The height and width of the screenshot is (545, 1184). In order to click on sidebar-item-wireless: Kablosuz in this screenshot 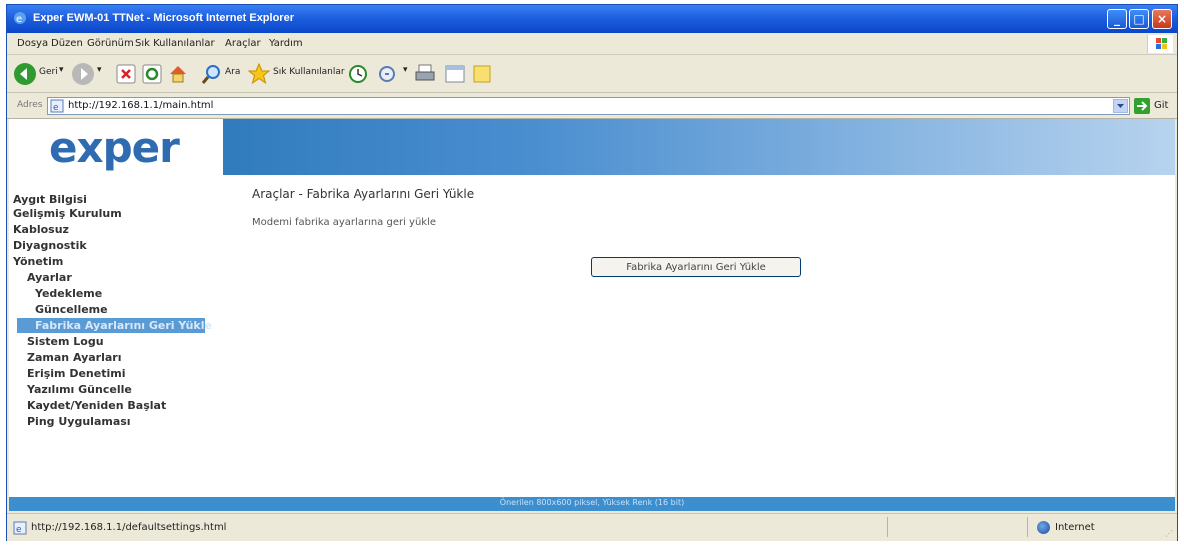, I will do `click(41, 229)`.